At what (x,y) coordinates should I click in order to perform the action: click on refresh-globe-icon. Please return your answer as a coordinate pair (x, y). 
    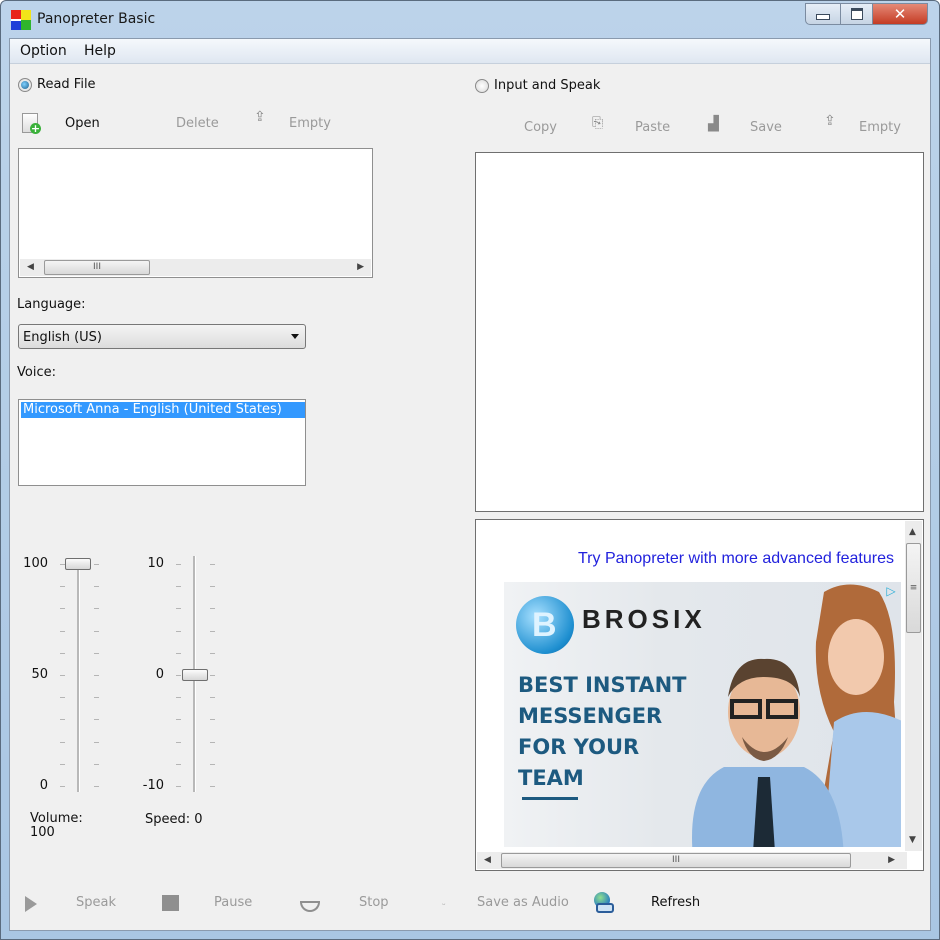
    Looking at the image, I should click on (604, 902).